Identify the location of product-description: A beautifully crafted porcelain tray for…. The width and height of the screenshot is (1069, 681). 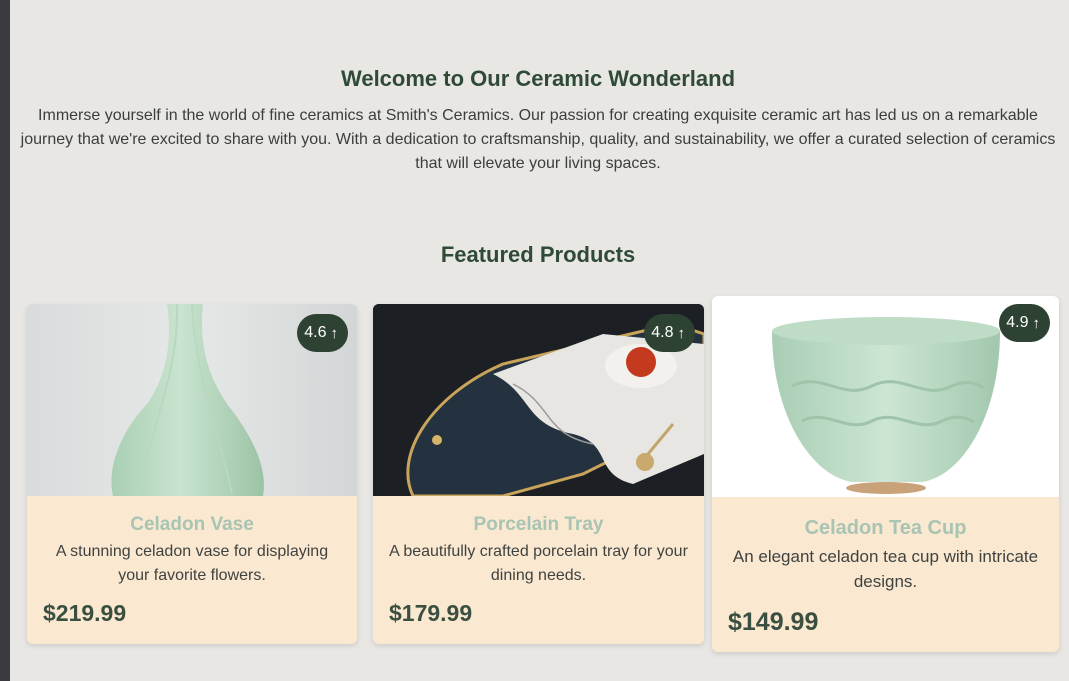
(538, 563).